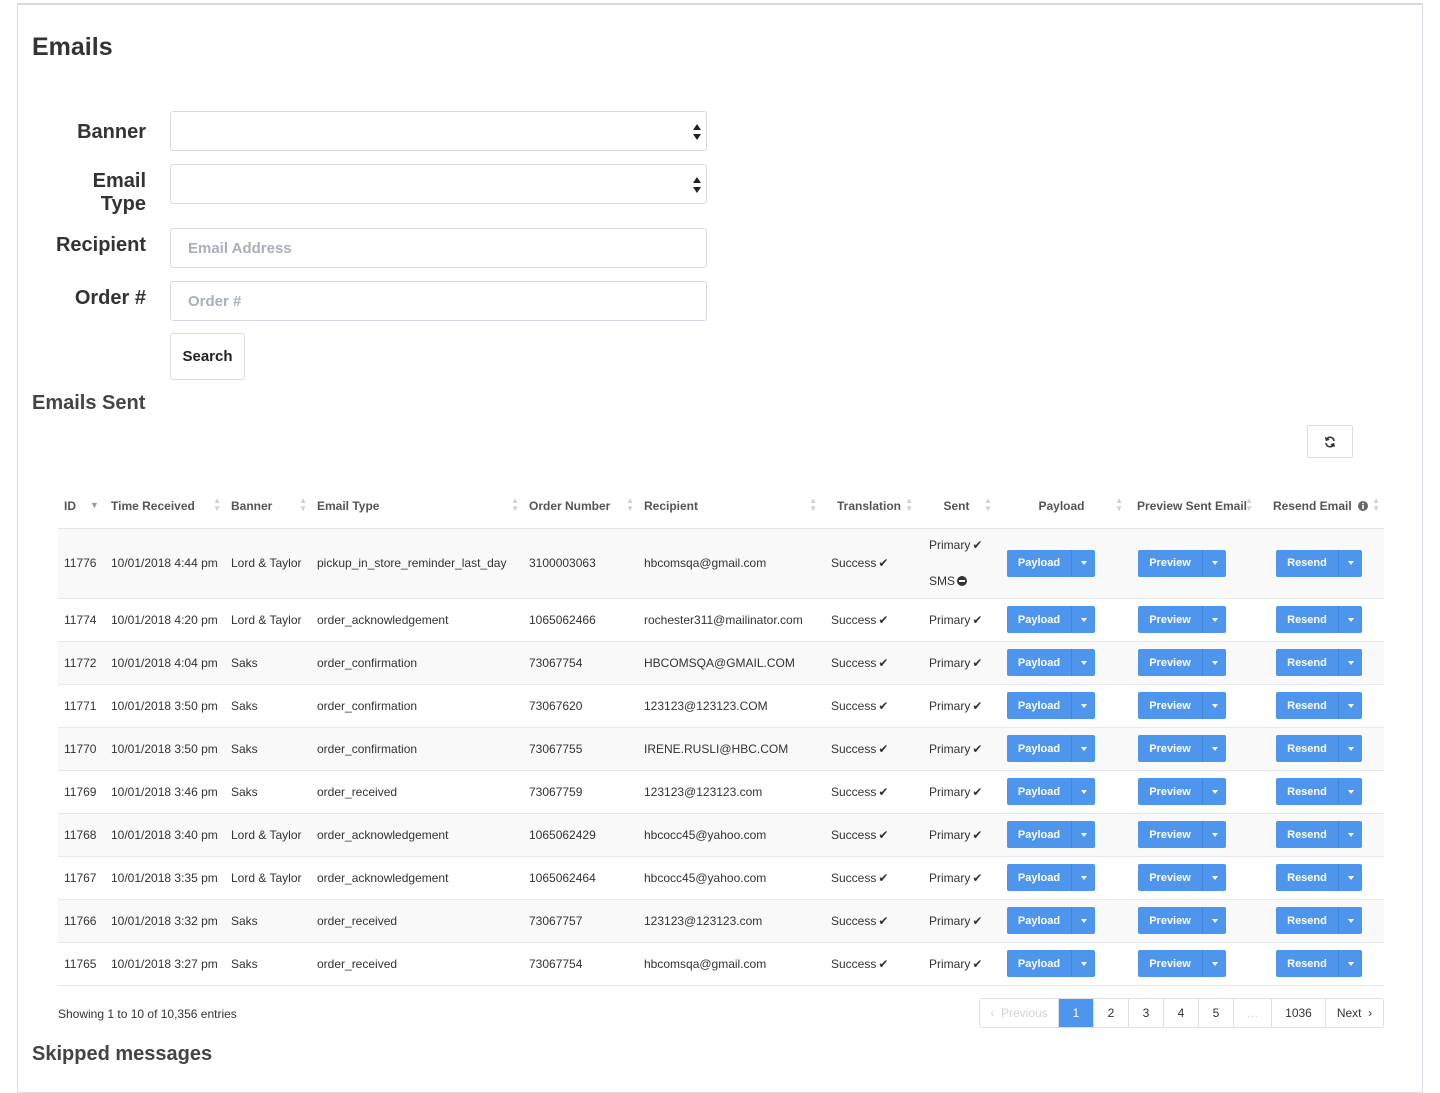 This screenshot has height=1093, width=1440. What do you see at coordinates (417, 506) in the screenshot?
I see `col-header-email-type: Email Type ▲ ▼` at bounding box center [417, 506].